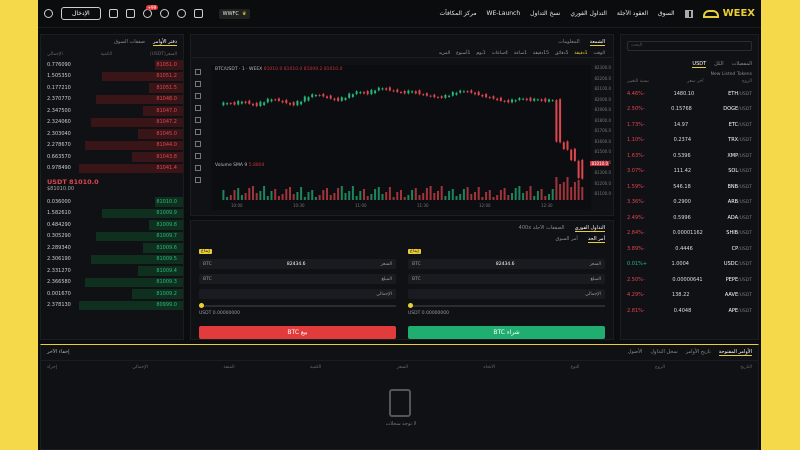  Describe the element at coordinates (689, 203) in the screenshot. I see `market-row: ARB/USDT 0.2900 -3.36%` at that location.